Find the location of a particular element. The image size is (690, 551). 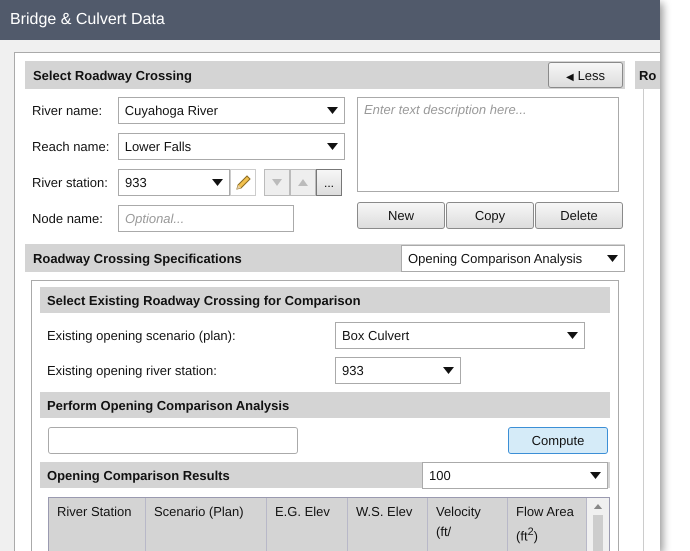

less-button: ◀ Less is located at coordinates (585, 75).